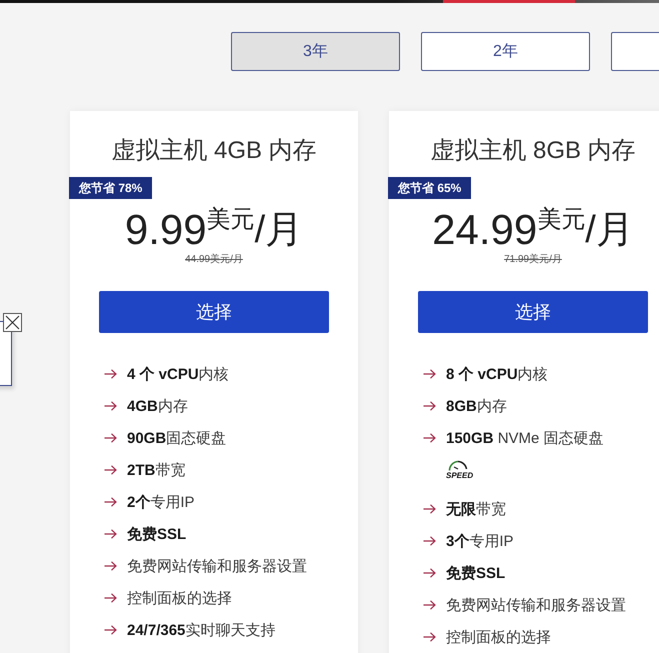  What do you see at coordinates (533, 151) in the screenshot?
I see `plan-title: 虚拟主机 8GB 内存` at bounding box center [533, 151].